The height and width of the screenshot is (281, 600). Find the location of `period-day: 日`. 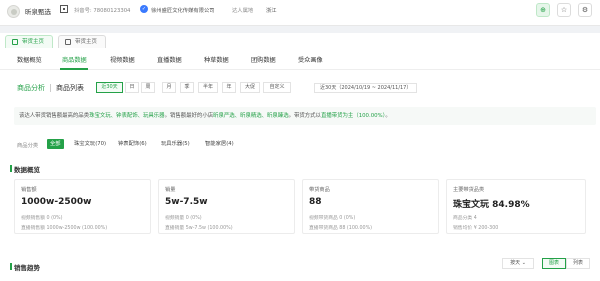

period-day: 日 is located at coordinates (132, 87).